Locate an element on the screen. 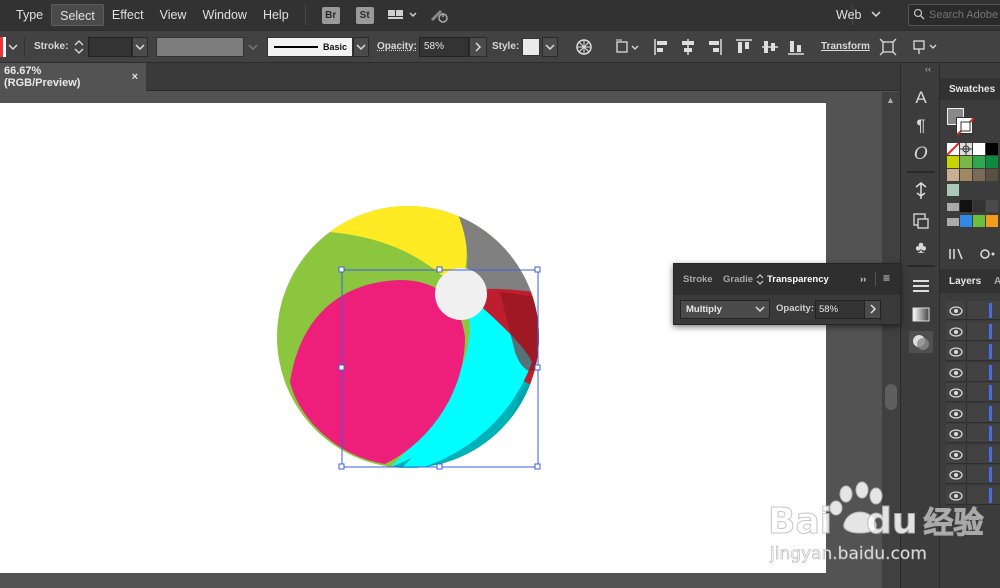  menu-select: Select is located at coordinates (77, 15).